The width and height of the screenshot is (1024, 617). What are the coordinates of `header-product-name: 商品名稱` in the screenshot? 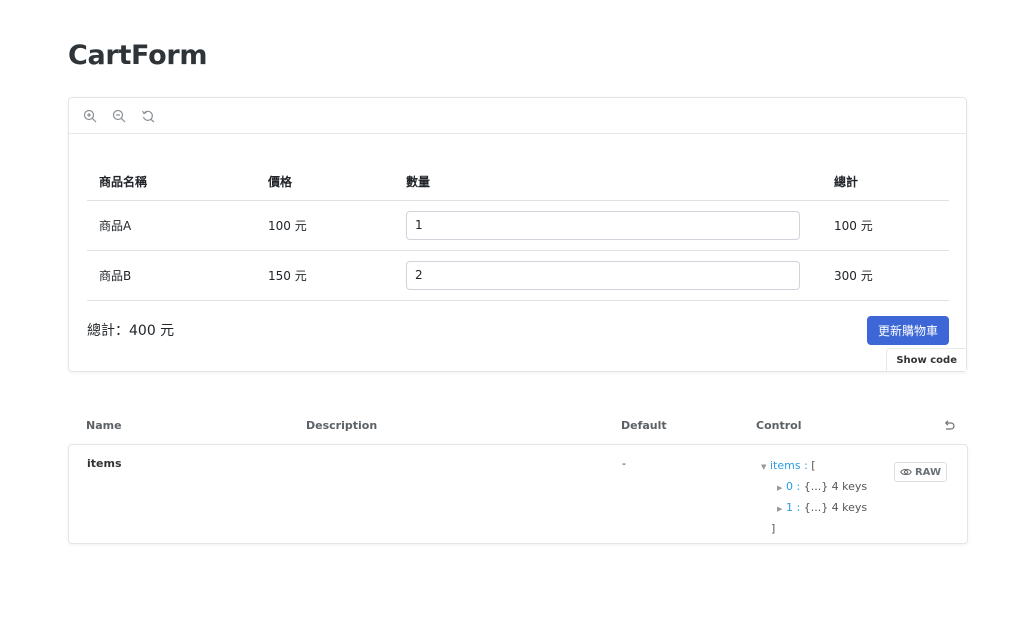 It's located at (171, 182).